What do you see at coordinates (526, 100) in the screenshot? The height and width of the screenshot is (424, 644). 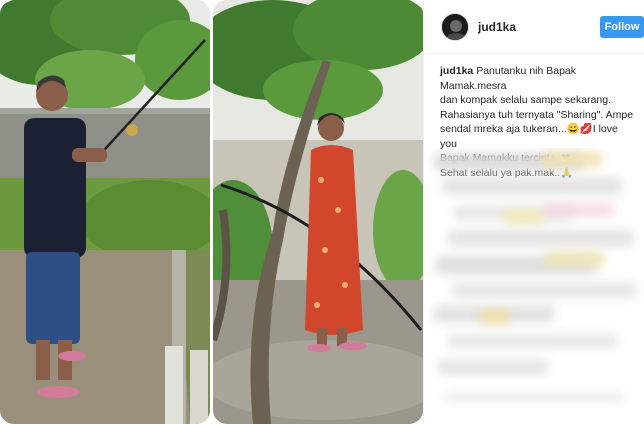 I see `caption-line-2: dan kompak selalu sampe sekarang.` at bounding box center [526, 100].